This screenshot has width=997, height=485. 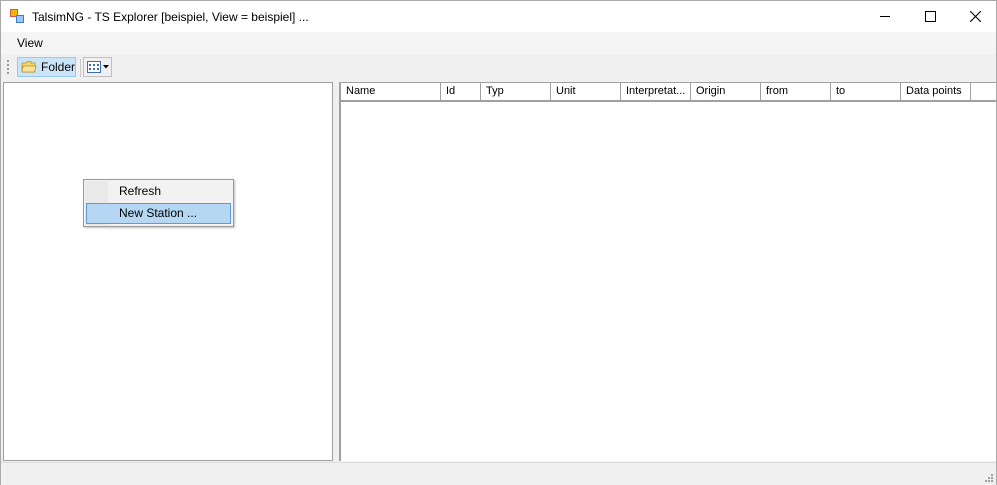 I want to click on toolbar-grip, so click(x=8, y=68).